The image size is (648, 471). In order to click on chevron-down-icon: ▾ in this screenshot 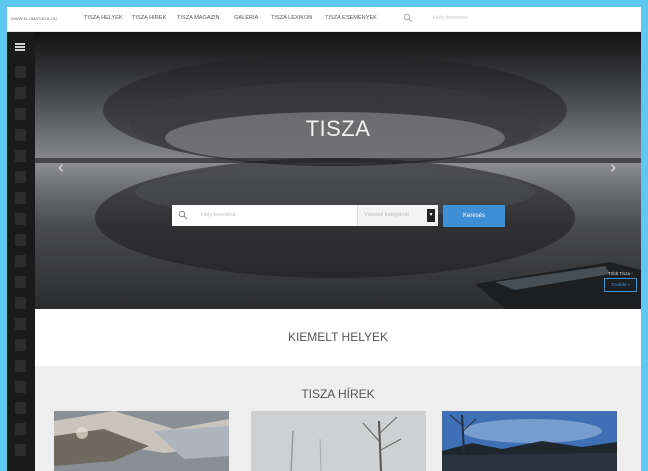, I will do `click(431, 215)`.